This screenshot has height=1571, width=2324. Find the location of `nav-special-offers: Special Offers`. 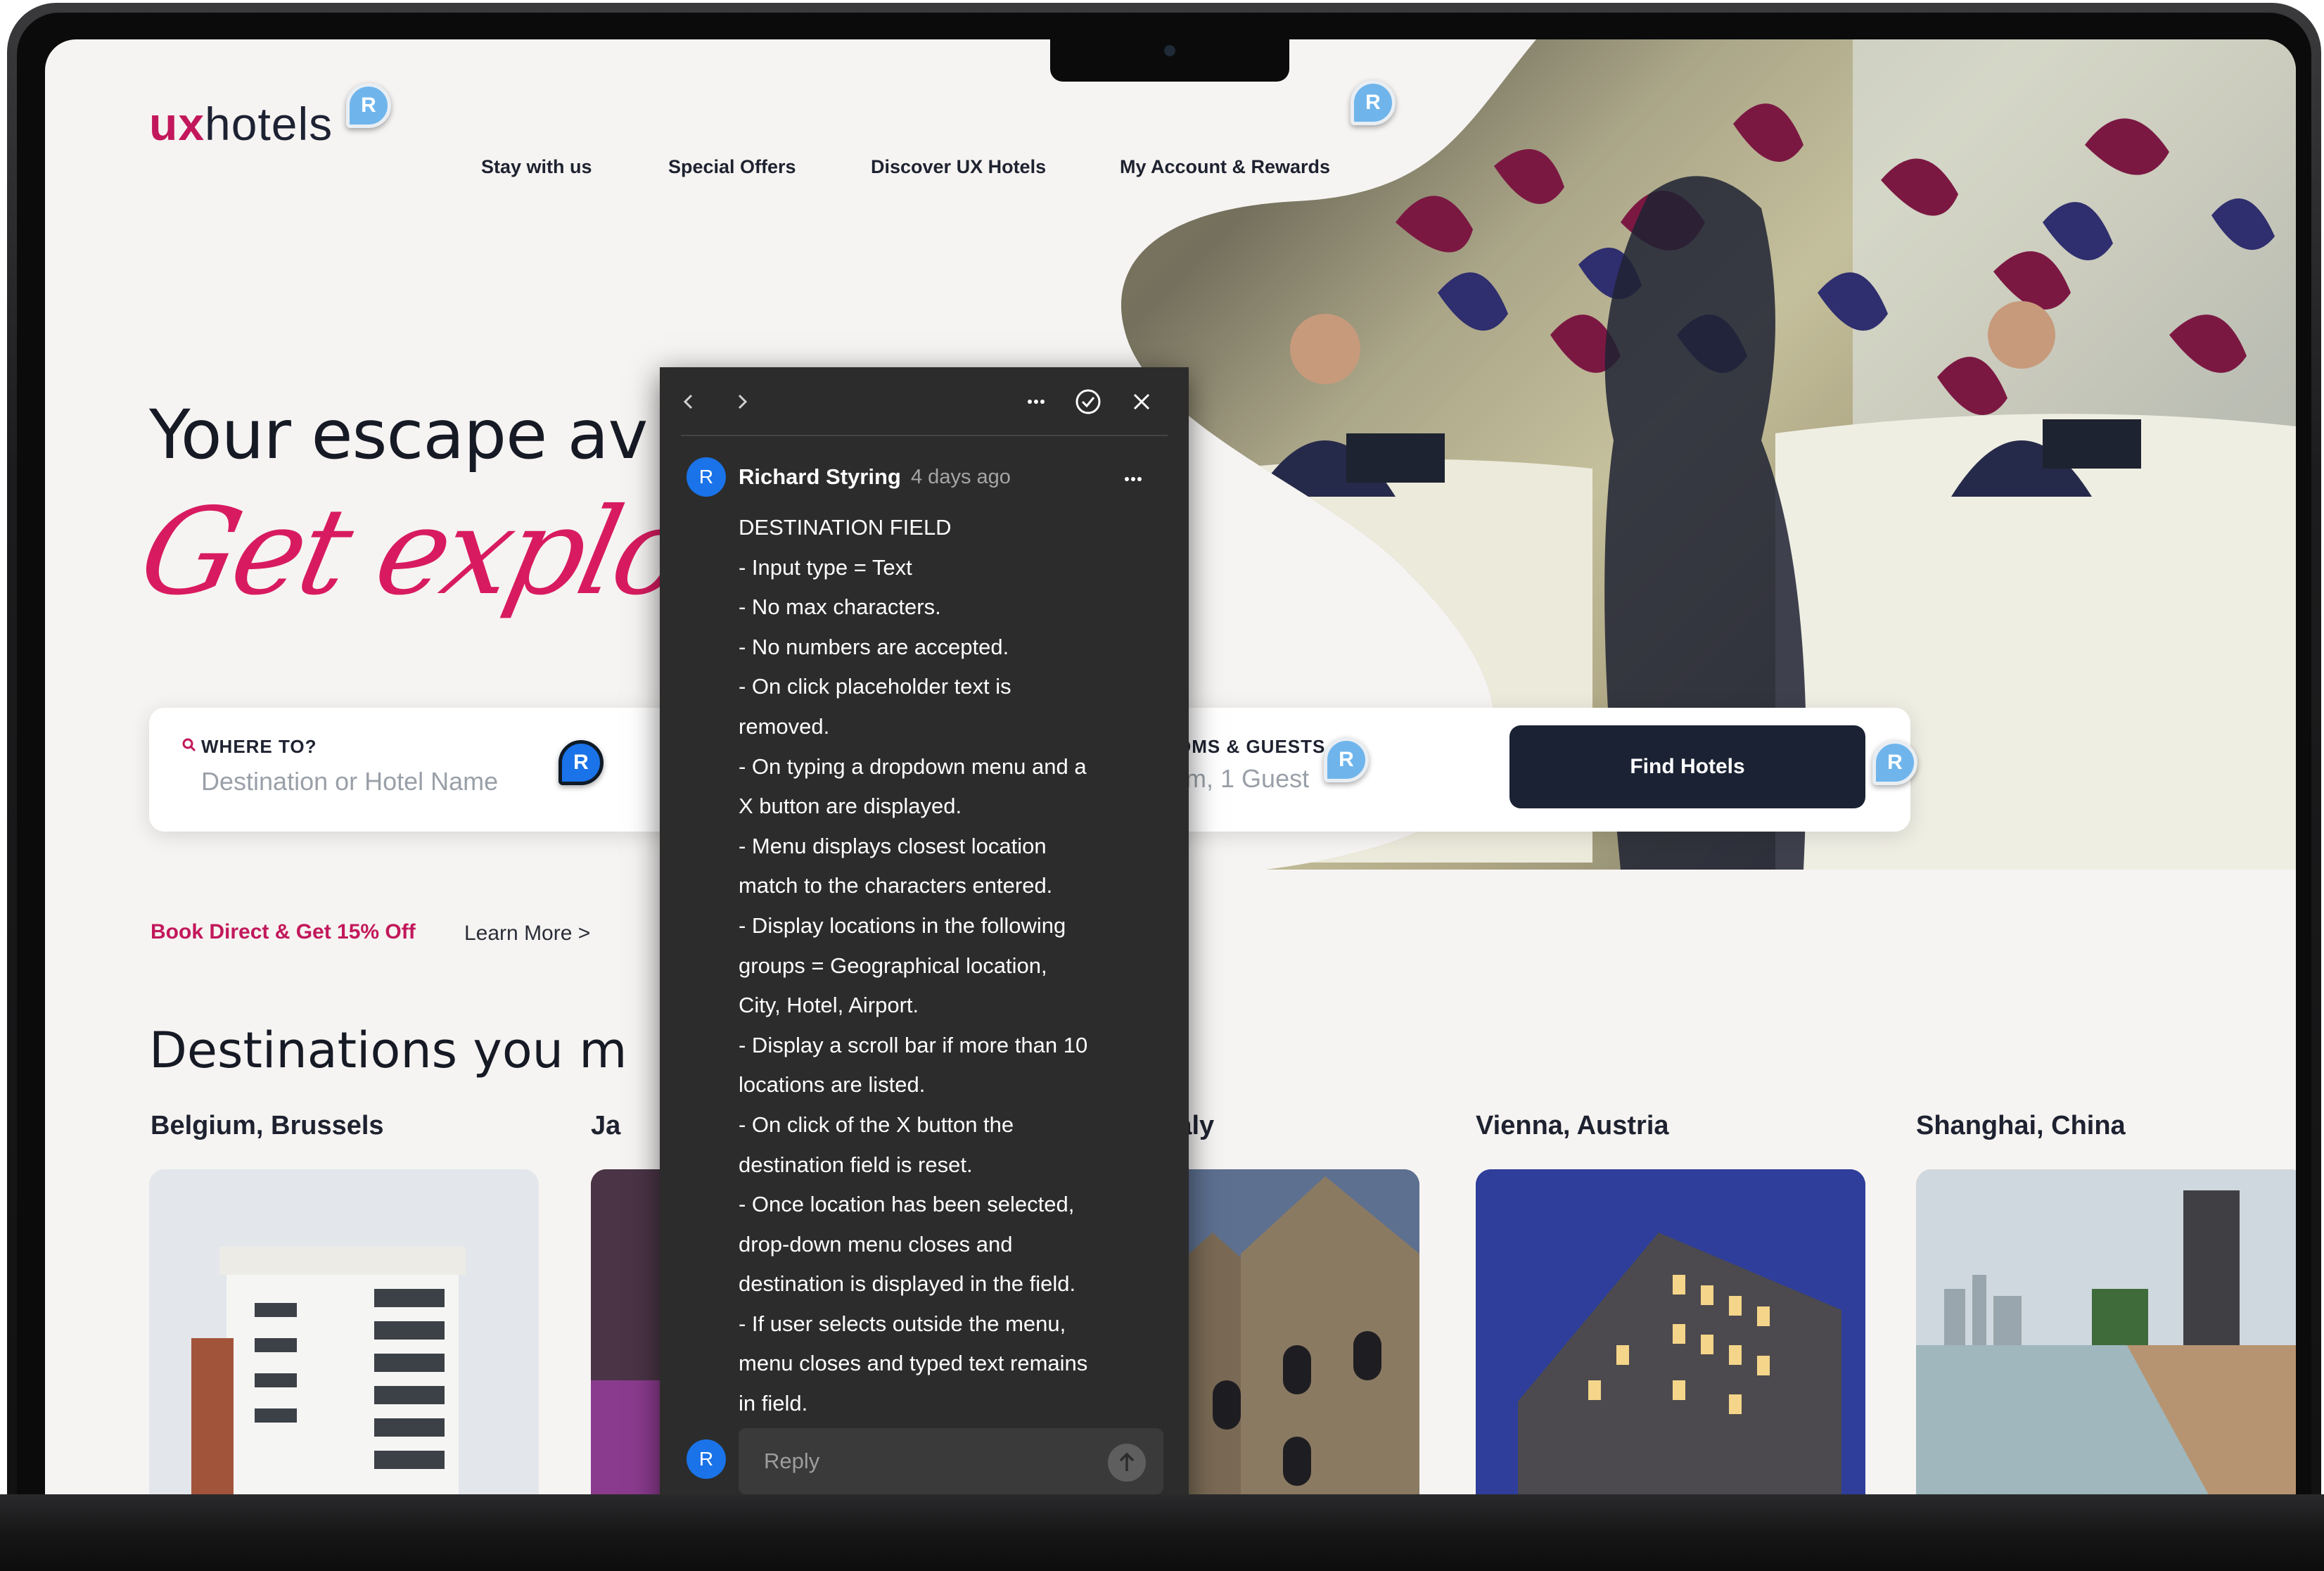

nav-special-offers: Special Offers is located at coordinates (732, 167).